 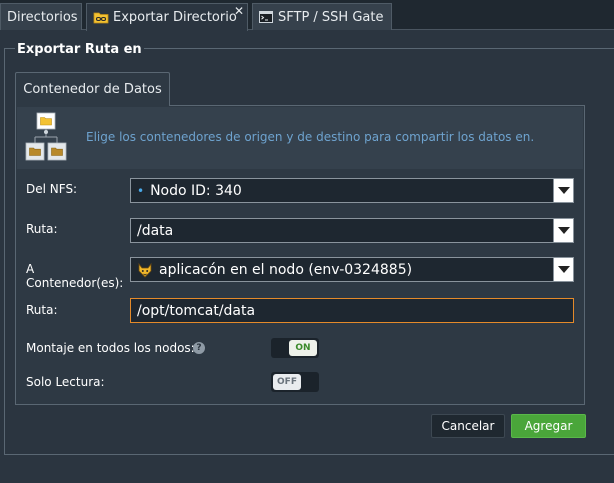 I want to click on target-container-select: aplicacón en el nodo (env-0324885), so click(x=352, y=269).